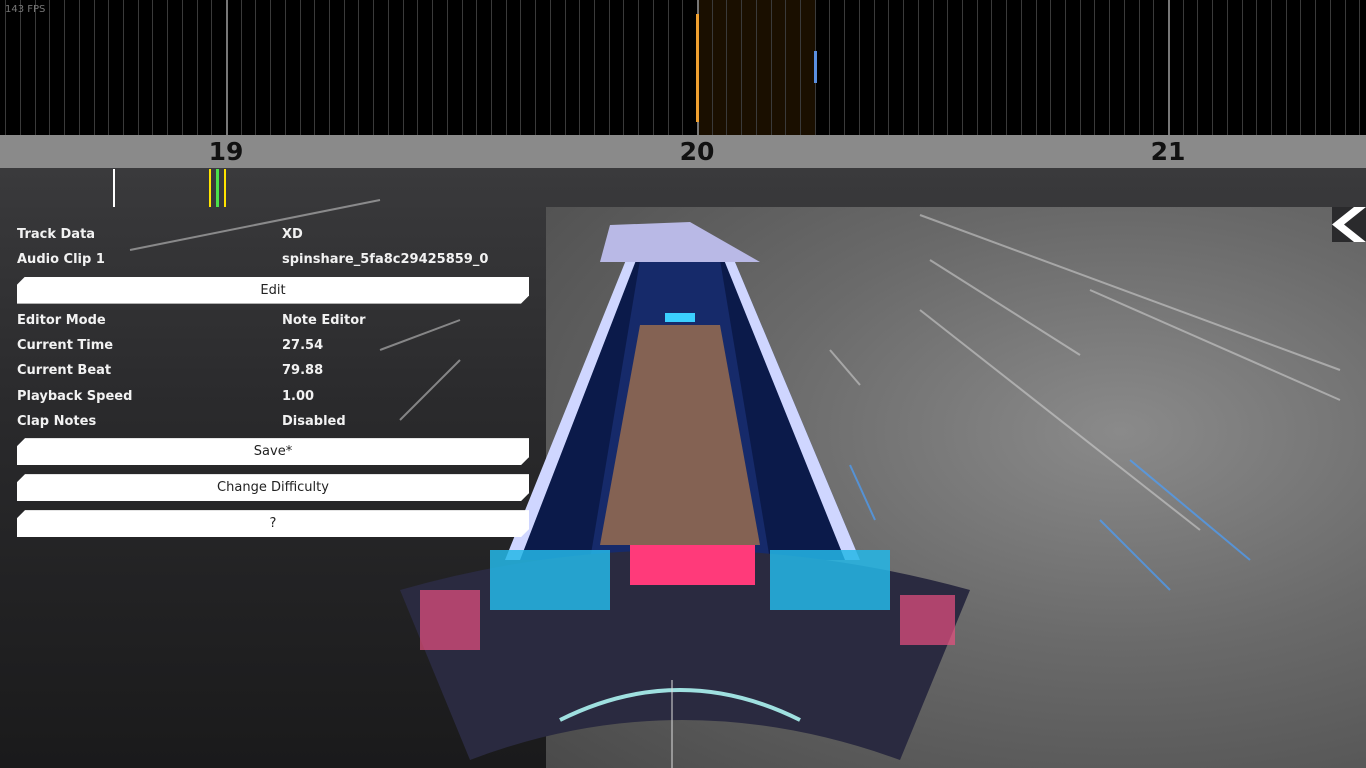 This screenshot has height=768, width=1366. What do you see at coordinates (273, 421) in the screenshot?
I see `info-row-clap-notes: Clap Notes Disabled` at bounding box center [273, 421].